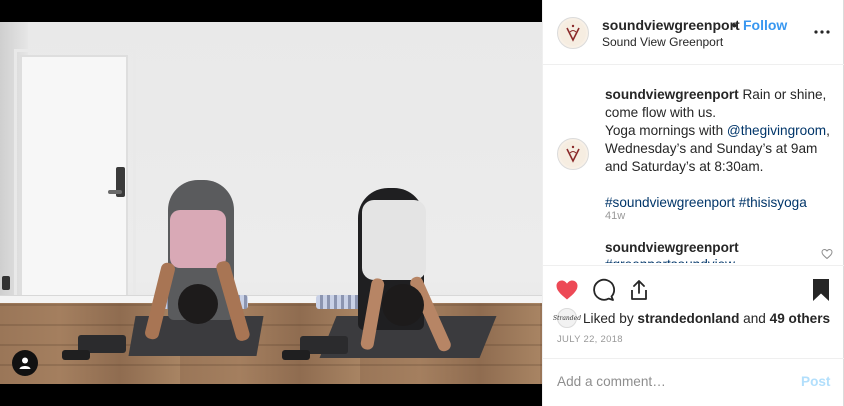  I want to click on add-comment-section: Post, so click(693, 382).